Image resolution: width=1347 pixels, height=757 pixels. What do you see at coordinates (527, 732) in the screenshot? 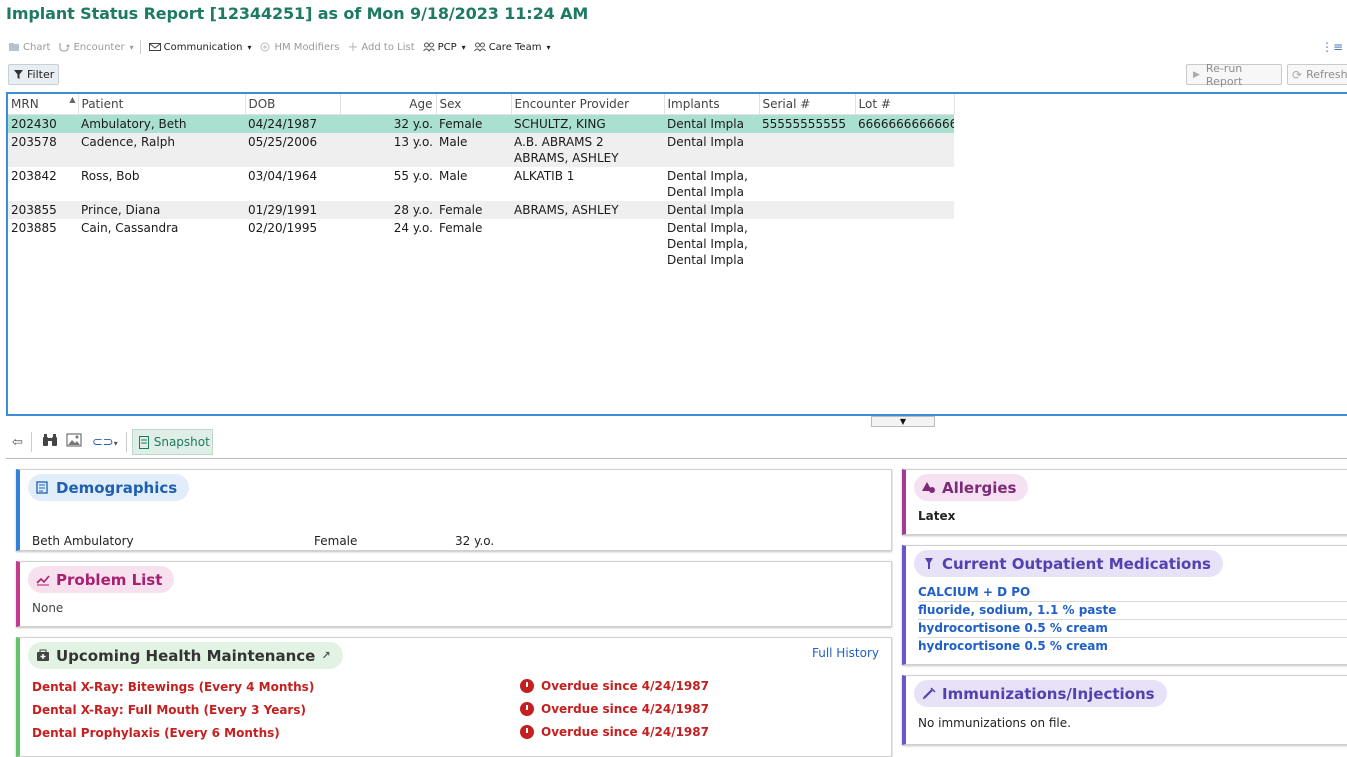
I see `overdue-clock-icon` at bounding box center [527, 732].